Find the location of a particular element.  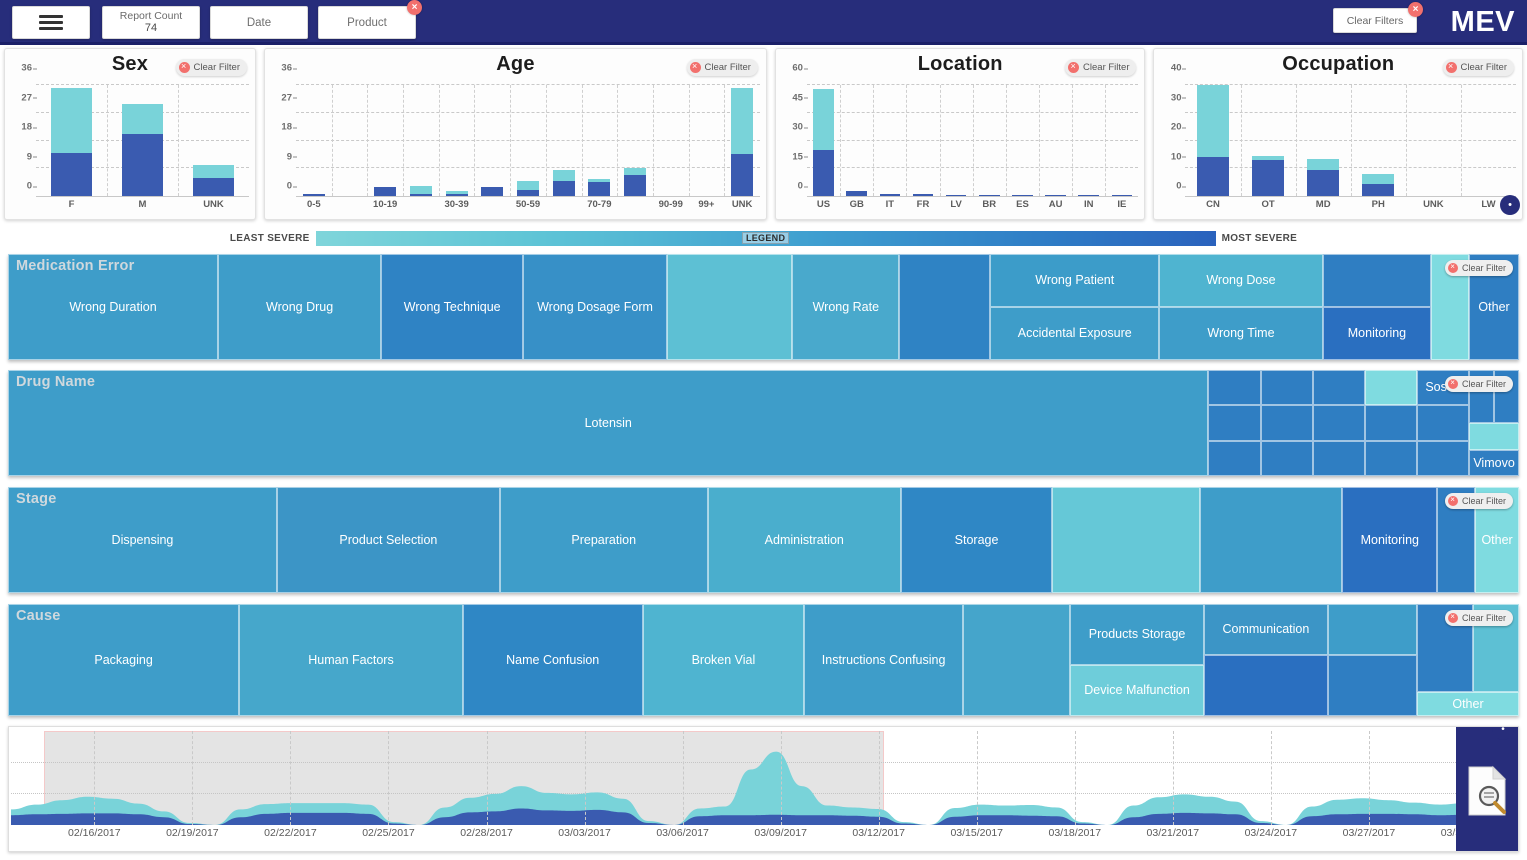

bar-location-it is located at coordinates (890, 194).